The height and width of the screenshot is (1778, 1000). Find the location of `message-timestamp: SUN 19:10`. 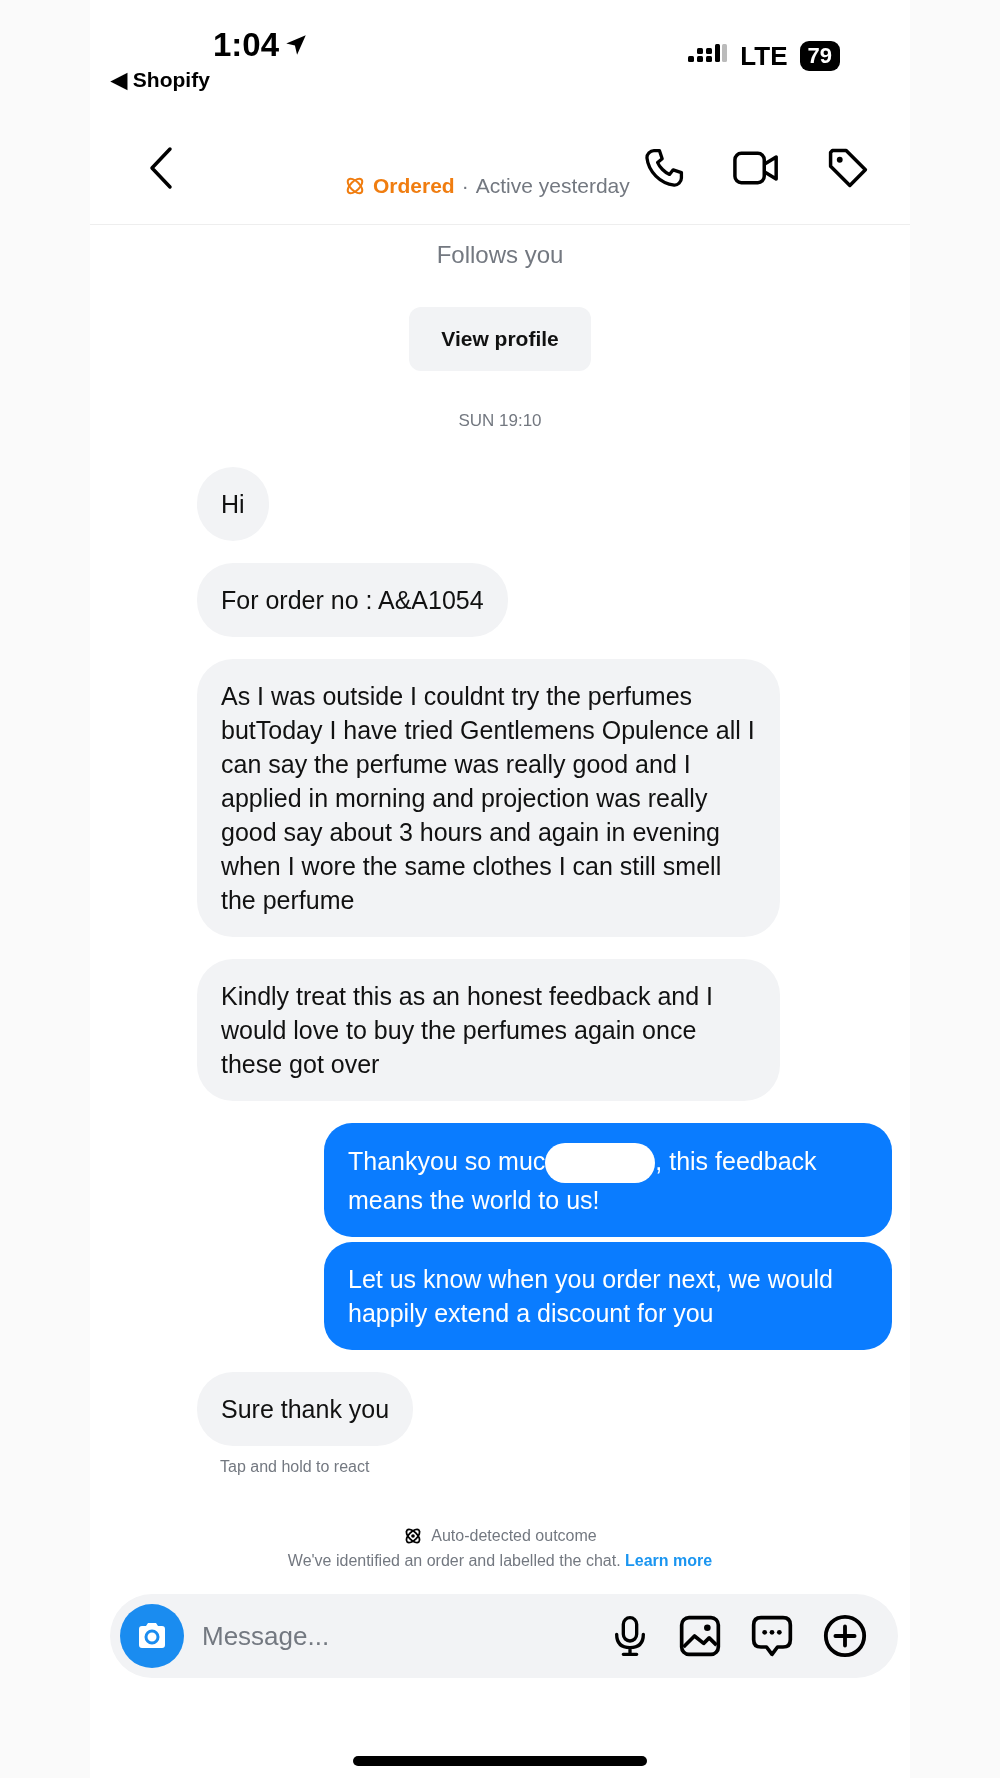

message-timestamp: SUN 19:10 is located at coordinates (500, 421).